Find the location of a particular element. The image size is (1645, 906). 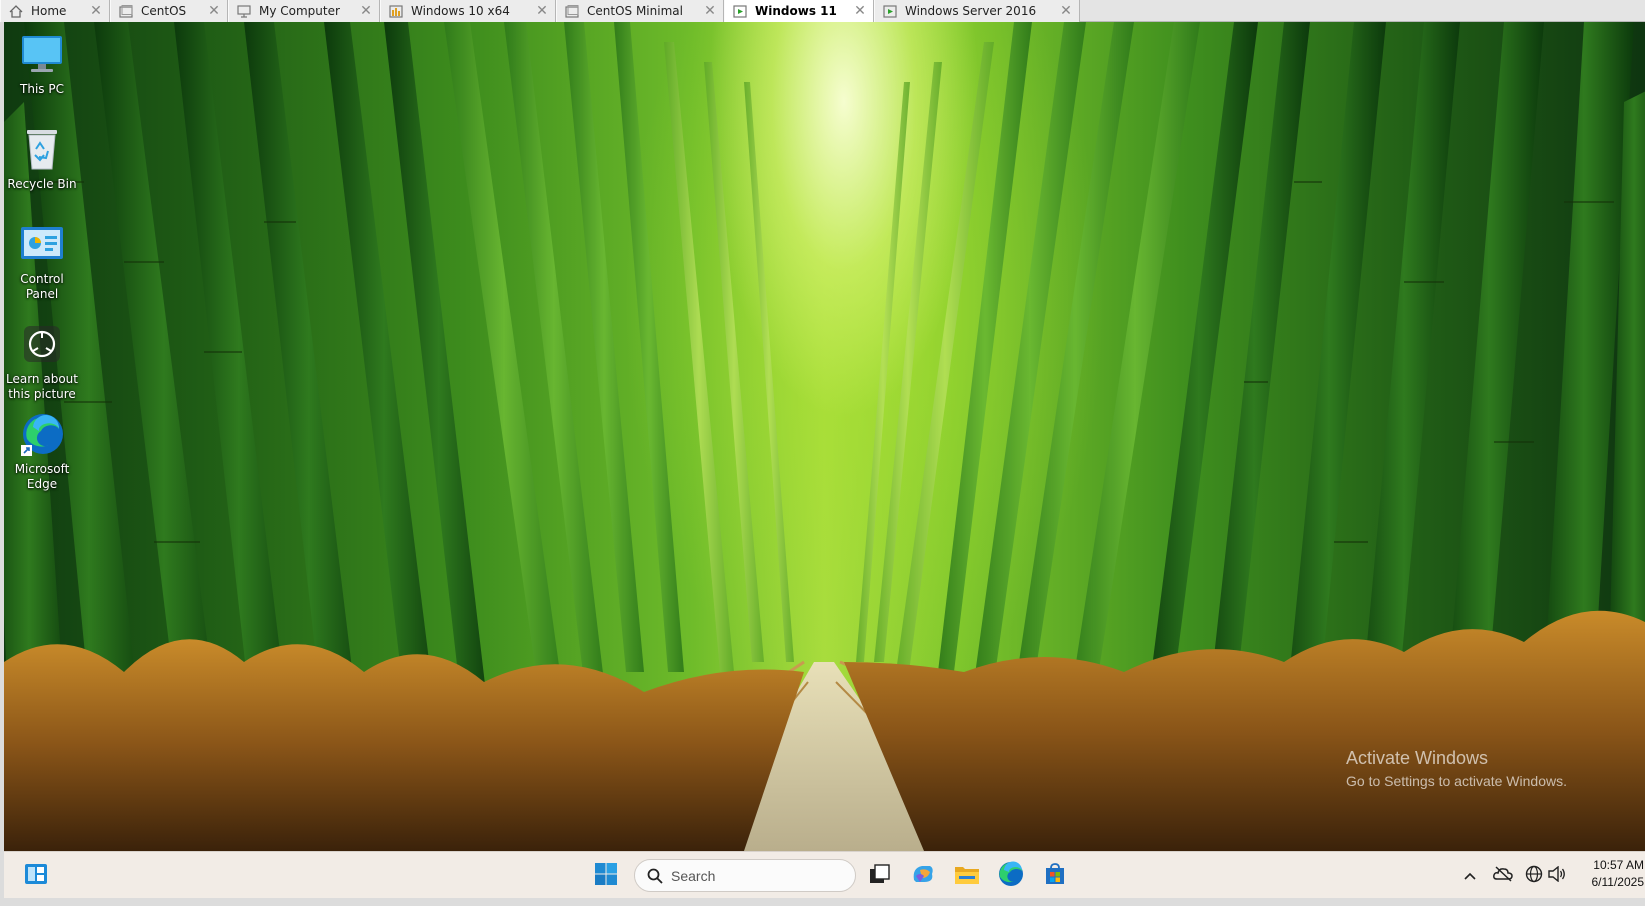

control-panel-icon is located at coordinates (42, 244).